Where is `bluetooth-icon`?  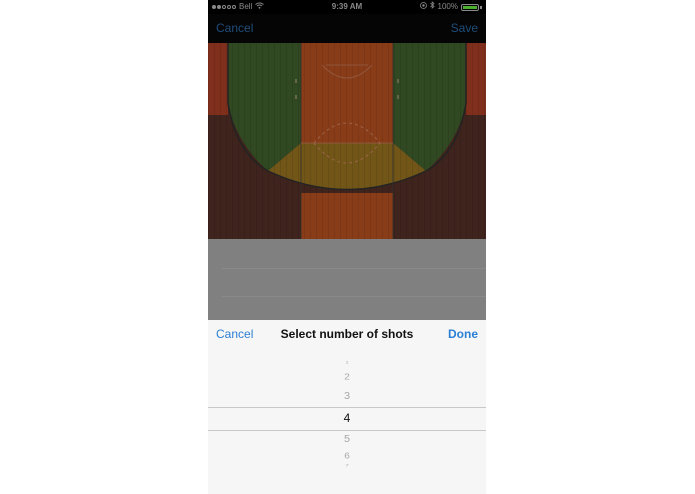
bluetooth-icon is located at coordinates (432, 7).